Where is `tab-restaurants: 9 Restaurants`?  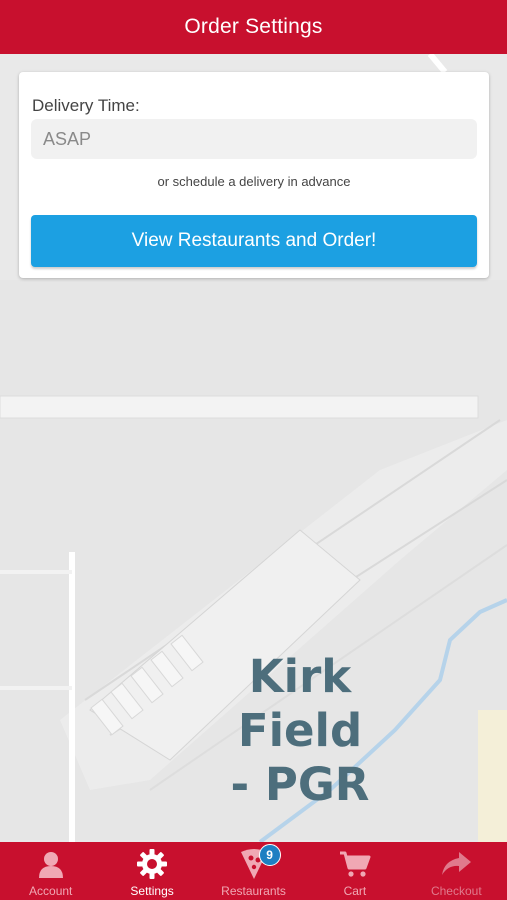
tab-restaurants: 9 Restaurants is located at coordinates (253, 871).